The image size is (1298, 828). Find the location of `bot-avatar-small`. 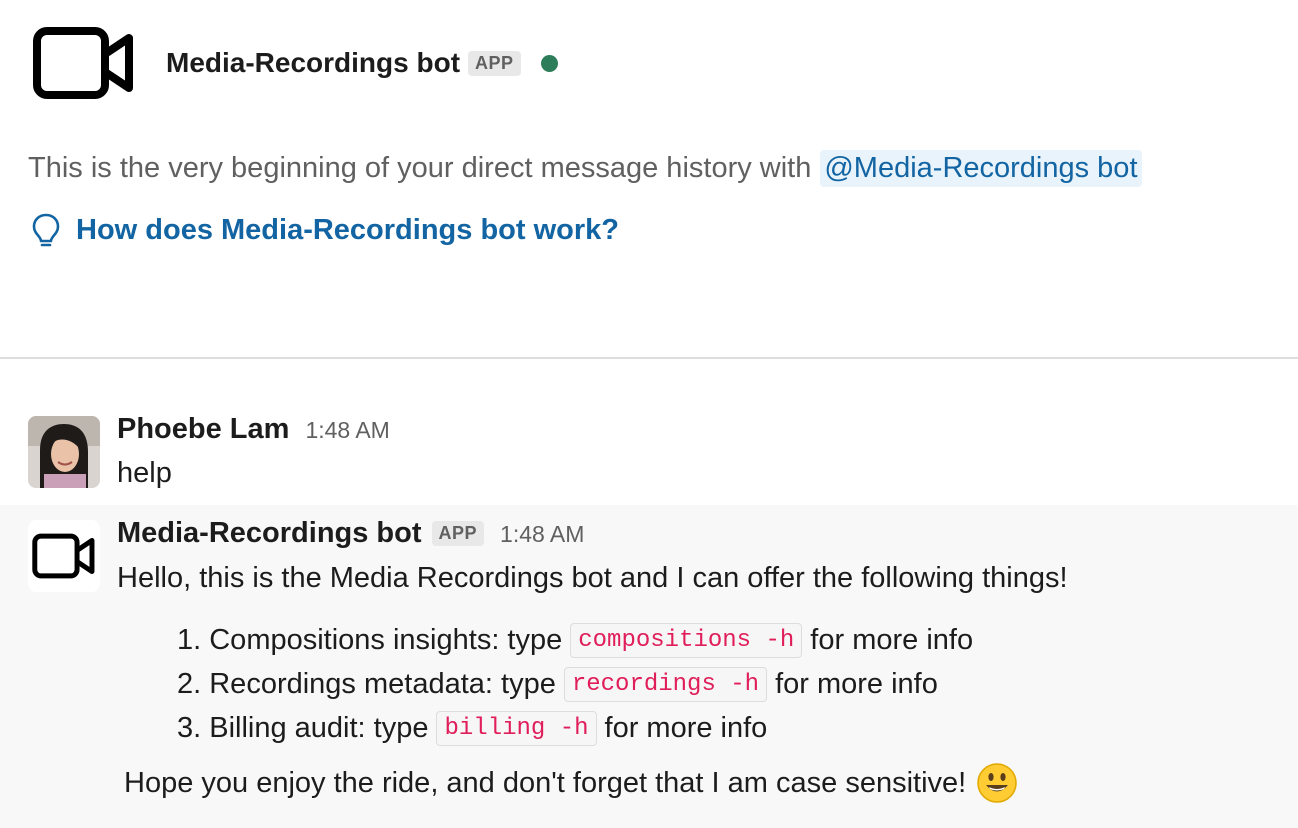

bot-avatar-small is located at coordinates (64, 556).